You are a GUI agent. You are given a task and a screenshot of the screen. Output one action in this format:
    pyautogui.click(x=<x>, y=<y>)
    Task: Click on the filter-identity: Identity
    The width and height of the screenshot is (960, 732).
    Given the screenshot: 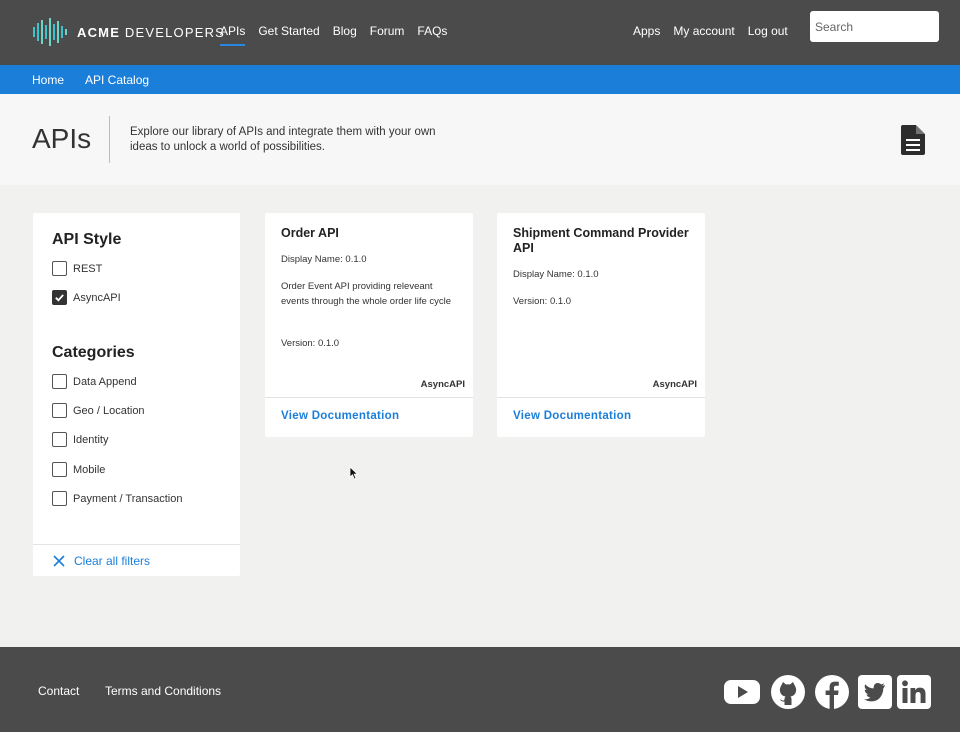 What is the action you would take?
    pyautogui.click(x=80, y=439)
    